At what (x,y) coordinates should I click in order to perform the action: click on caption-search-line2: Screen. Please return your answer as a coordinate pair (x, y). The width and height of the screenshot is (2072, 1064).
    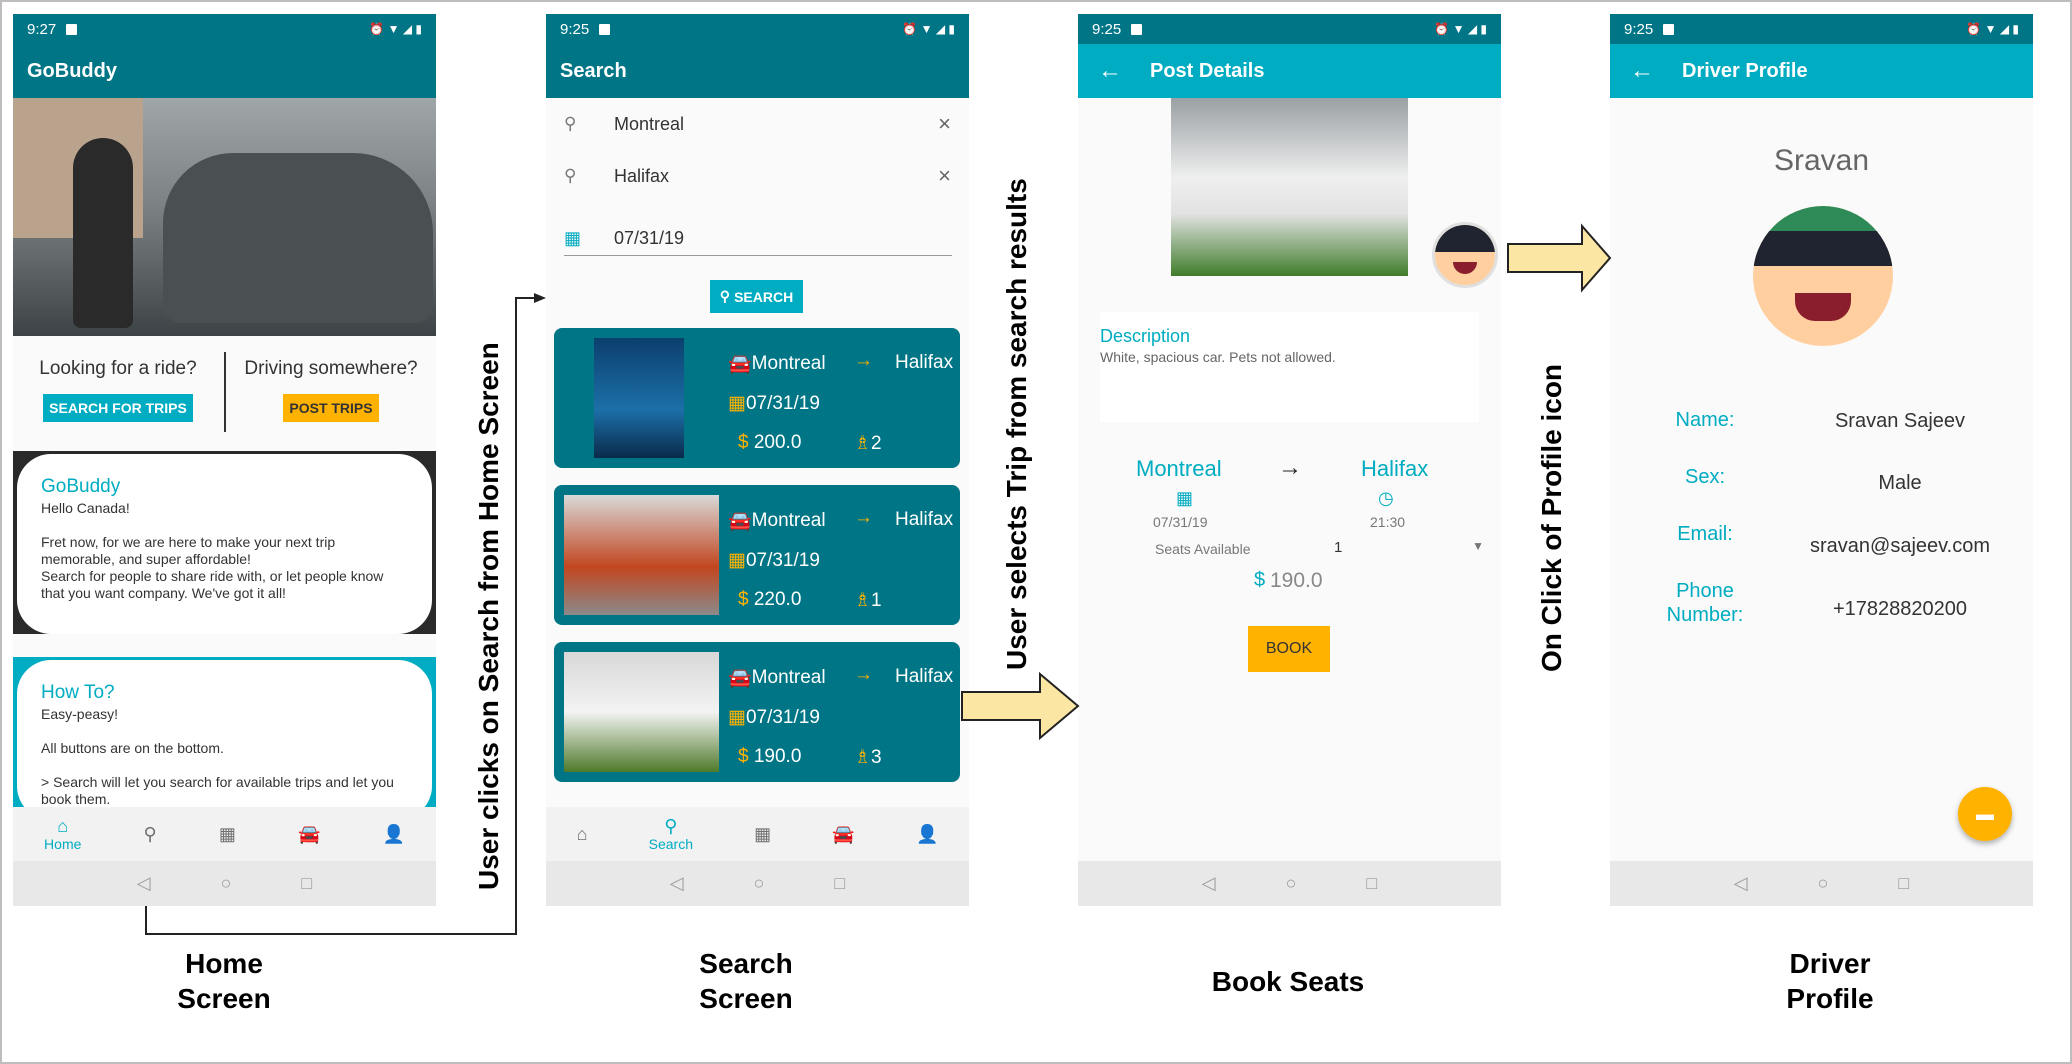
    Looking at the image, I should click on (746, 998).